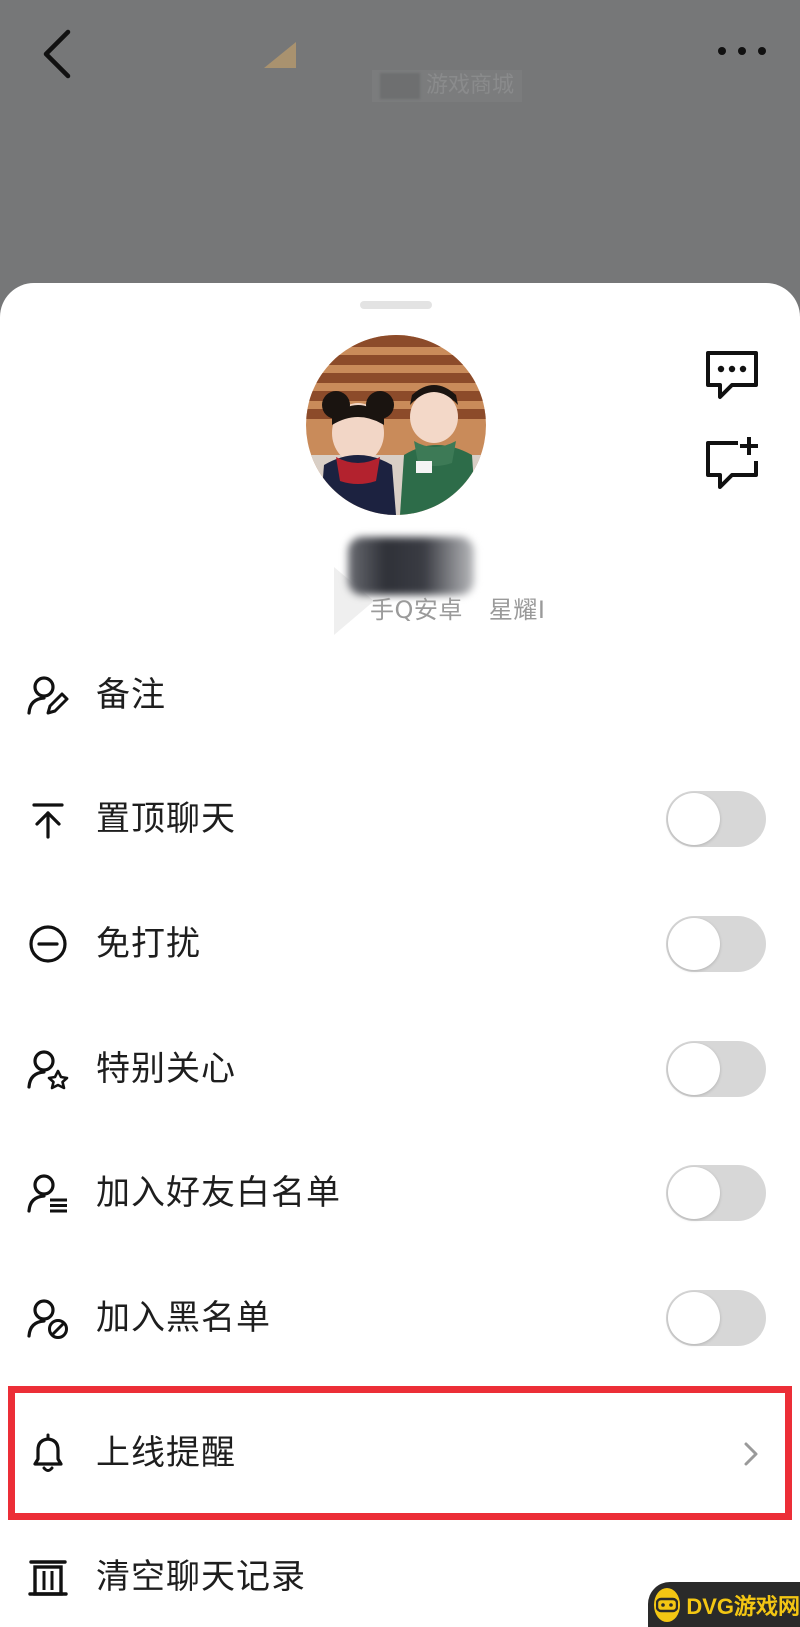  Describe the element at coordinates (732, 375) in the screenshot. I see `chat-bubble-icon` at that location.